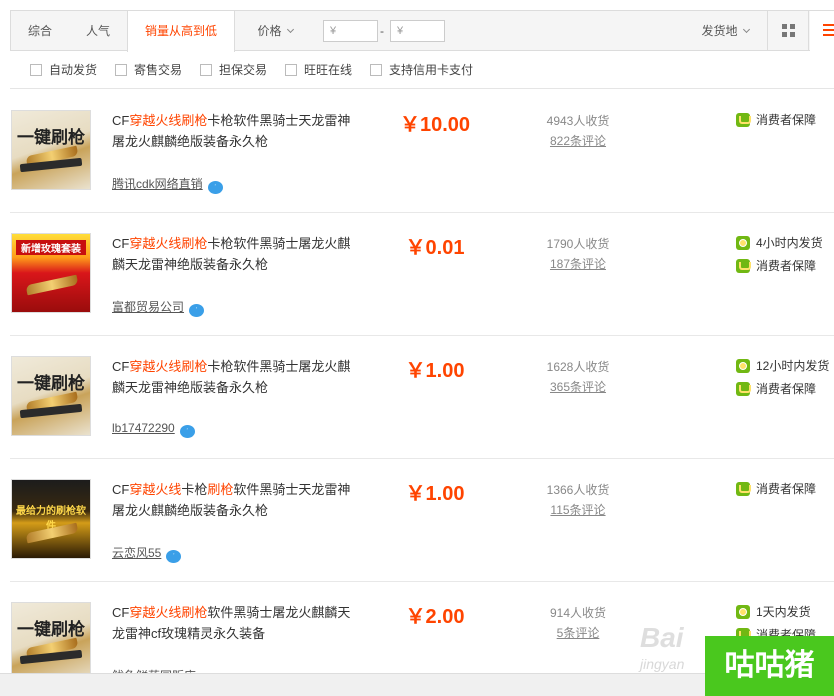 Image resolution: width=834 pixels, height=696 pixels. Describe the element at coordinates (779, 245) in the screenshot. I see `badge-delivery-time: 4小时内发货` at that location.